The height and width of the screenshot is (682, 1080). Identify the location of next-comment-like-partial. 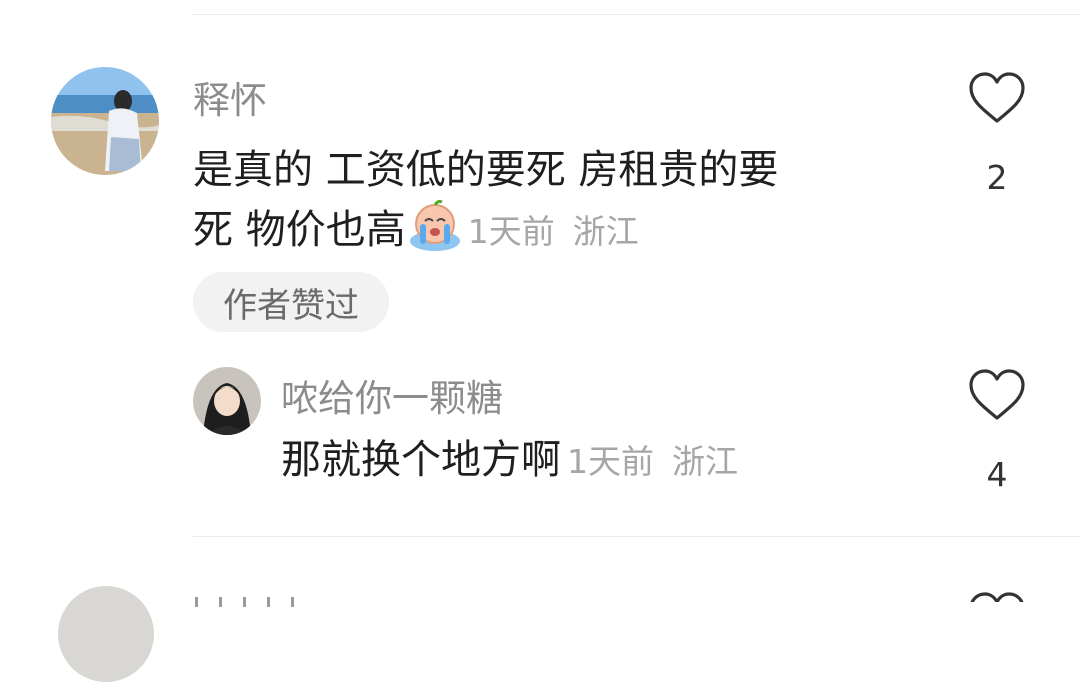
(997, 596).